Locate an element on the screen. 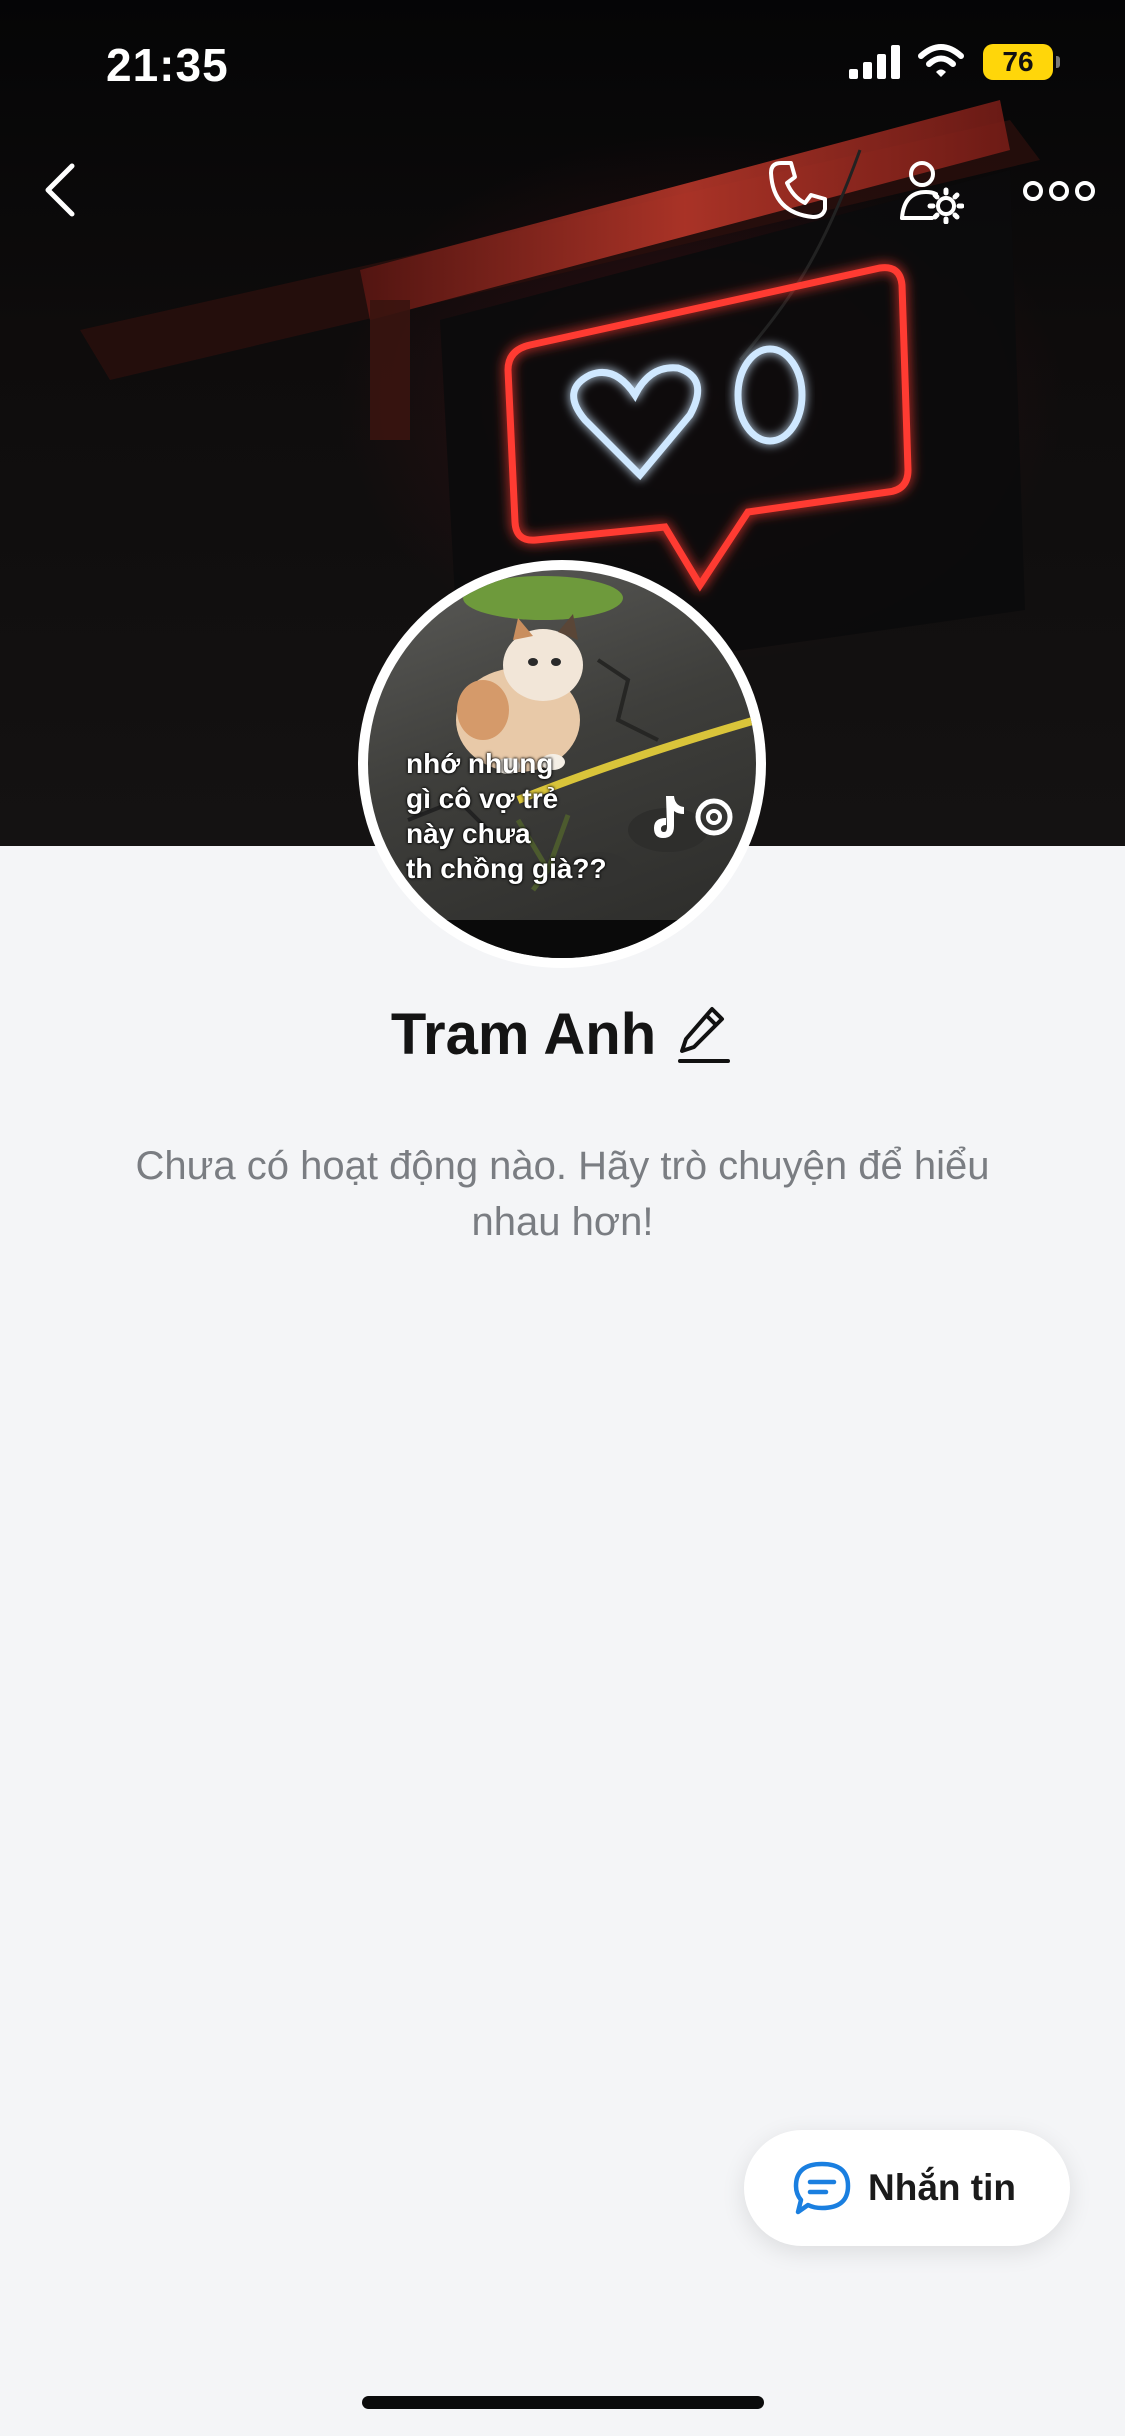 The height and width of the screenshot is (2436, 1125). send-message-label: Nhắn tin is located at coordinates (942, 2187).